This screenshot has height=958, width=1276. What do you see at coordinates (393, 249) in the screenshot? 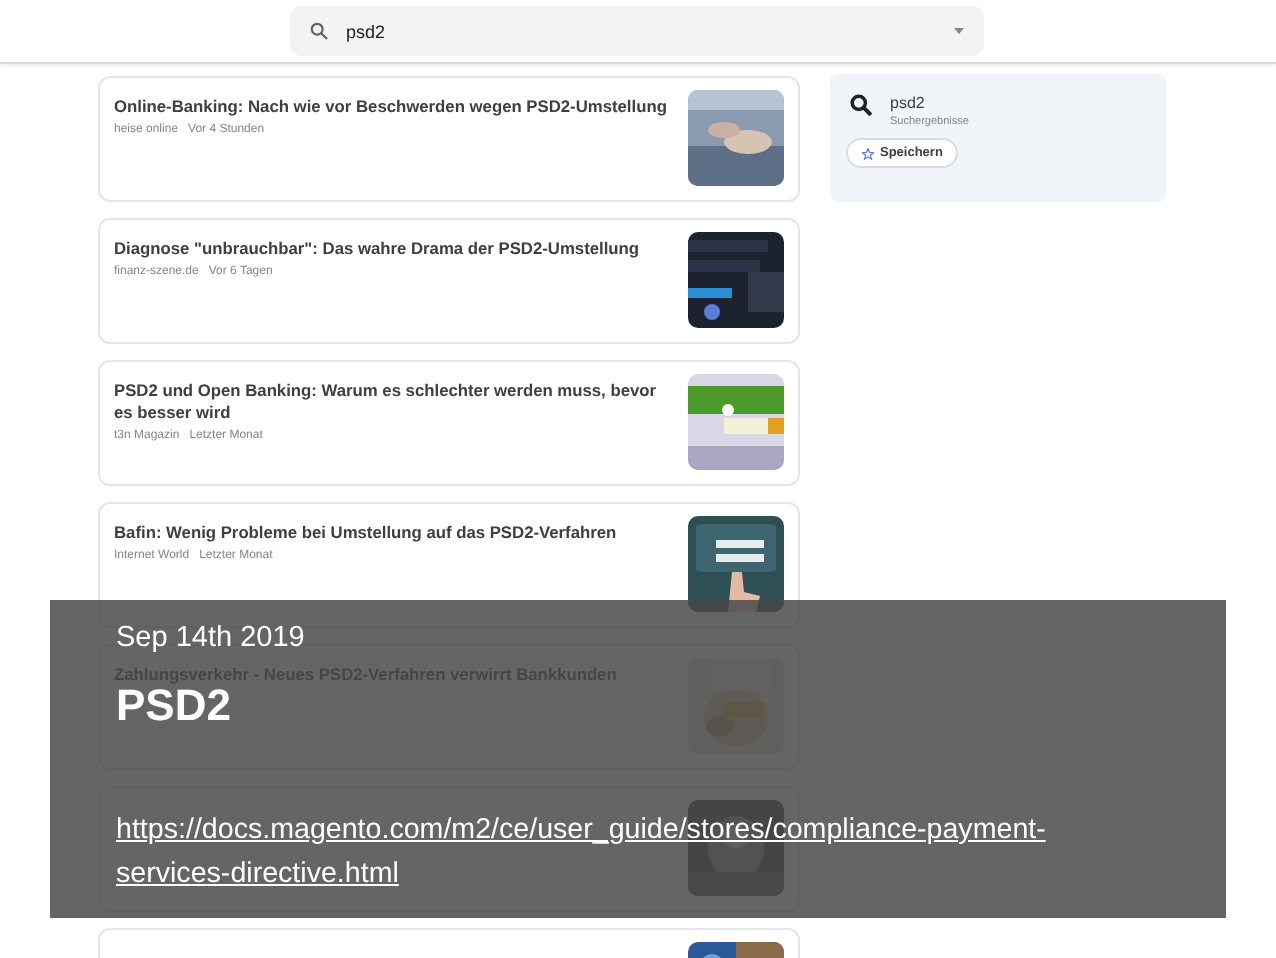
I see `headline: Diagnose "unbrauchbar": Das wahre Drama der PSD2-Umstellung` at bounding box center [393, 249].